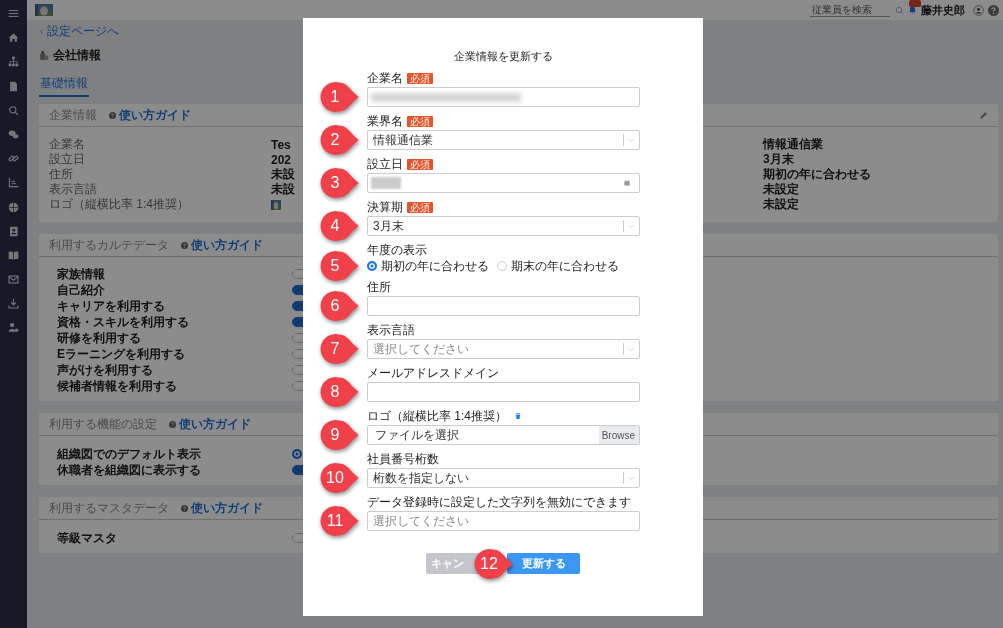 The height and width of the screenshot is (628, 1003). What do you see at coordinates (543, 563) in the screenshot?
I see `update-button: 更新する` at bounding box center [543, 563].